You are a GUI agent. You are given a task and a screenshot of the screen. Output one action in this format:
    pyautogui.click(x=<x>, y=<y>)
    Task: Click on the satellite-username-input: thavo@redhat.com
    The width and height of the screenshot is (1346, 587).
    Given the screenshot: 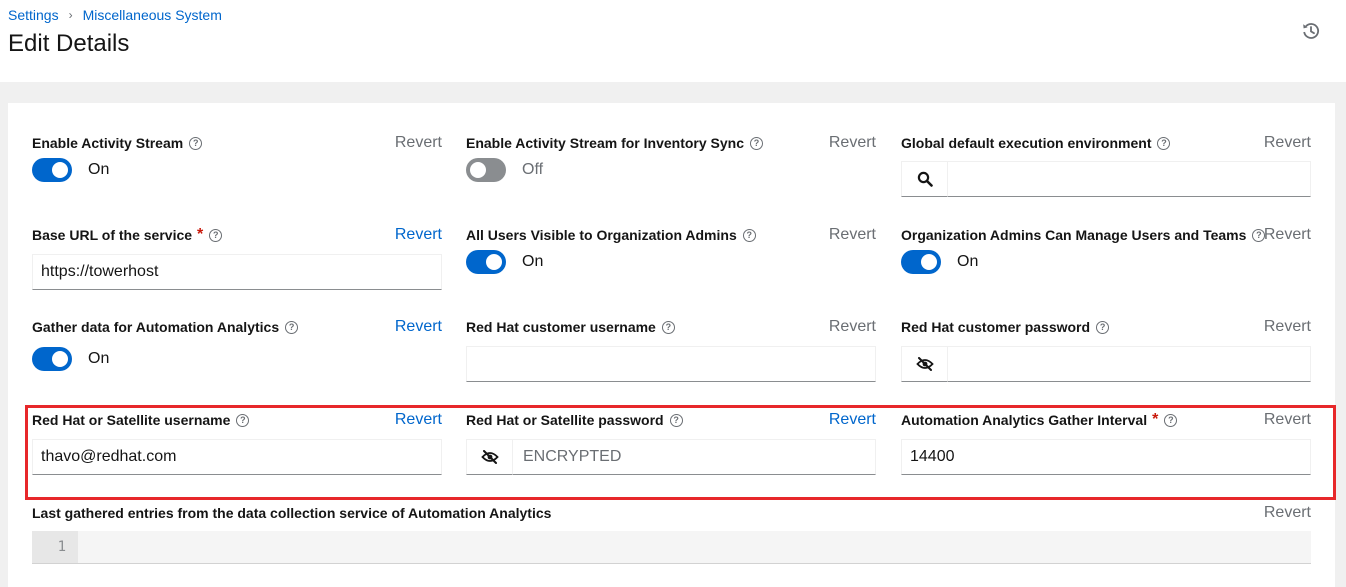 What is the action you would take?
    pyautogui.click(x=237, y=457)
    